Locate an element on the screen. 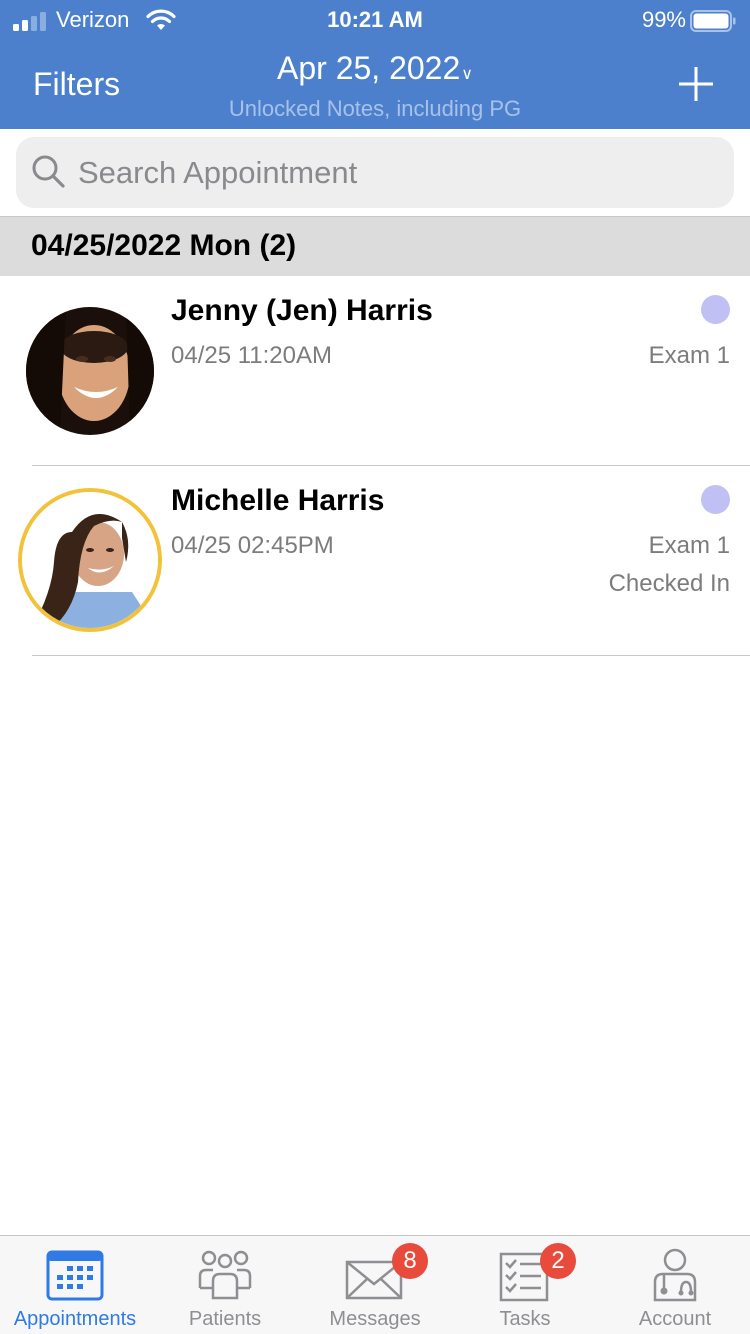 Image resolution: width=750 pixels, height=1334 pixels. status-bar: Verizon 10:21 AM 99% is located at coordinates (375, 20).